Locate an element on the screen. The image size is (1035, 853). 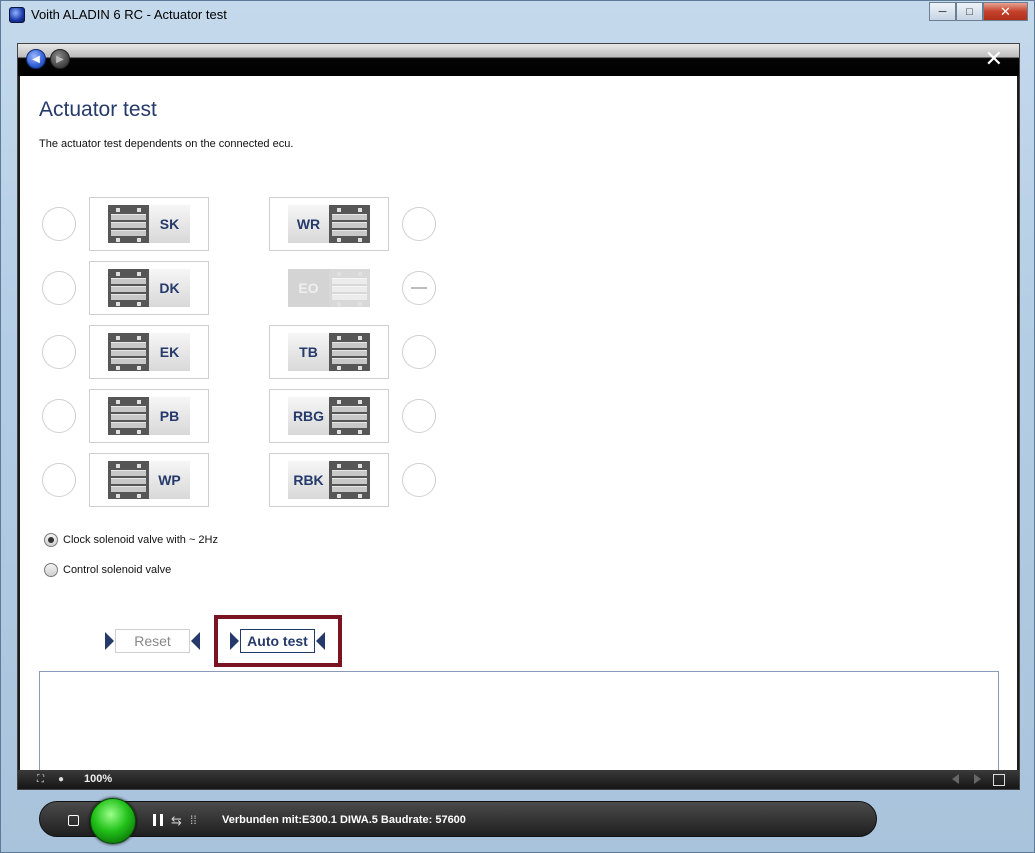
frame-toolbar: ◀ ▶ ✕ is located at coordinates (518, 60).